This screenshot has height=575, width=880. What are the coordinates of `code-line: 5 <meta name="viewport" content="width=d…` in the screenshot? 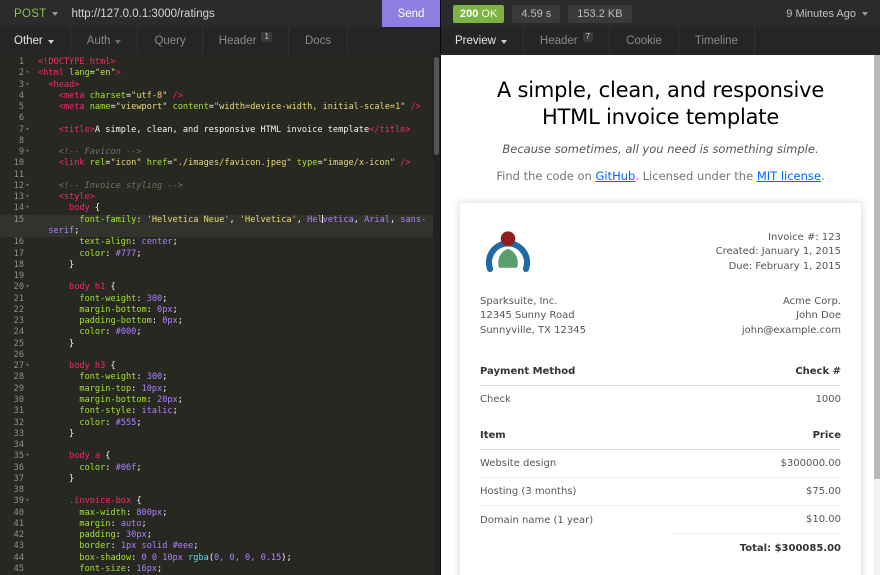 It's located at (220, 107).